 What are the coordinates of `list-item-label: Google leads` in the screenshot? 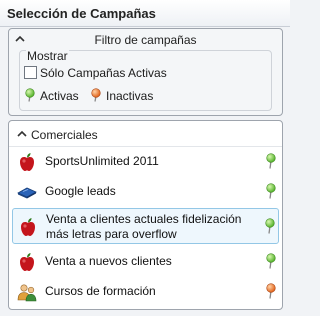 It's located at (80, 191).